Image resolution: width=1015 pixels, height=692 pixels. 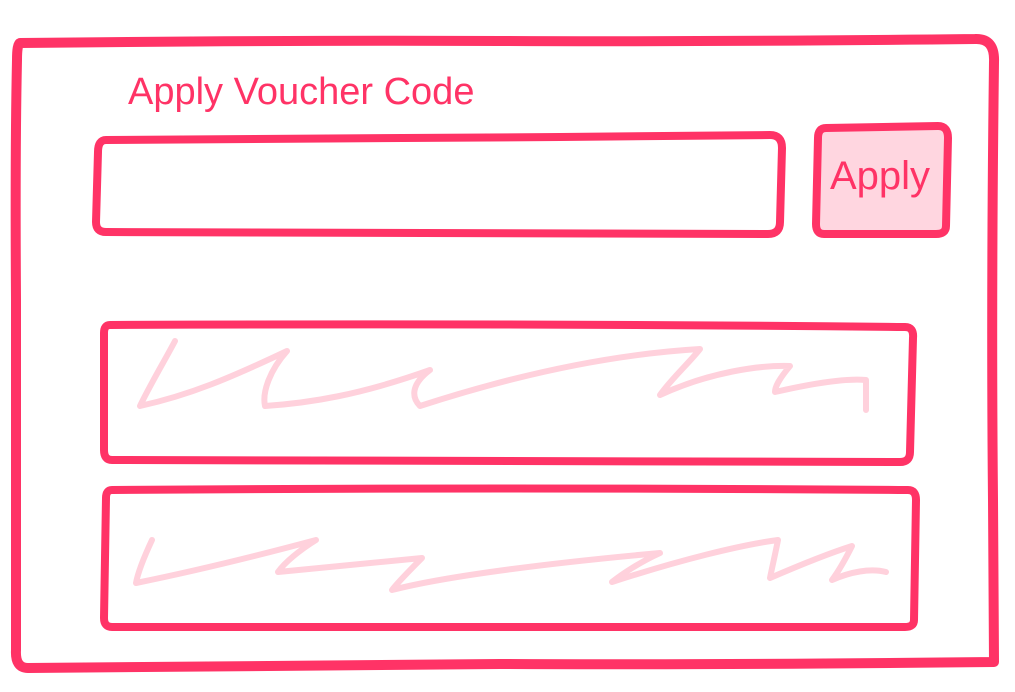 I want to click on voucher-code-input, so click(x=440, y=185).